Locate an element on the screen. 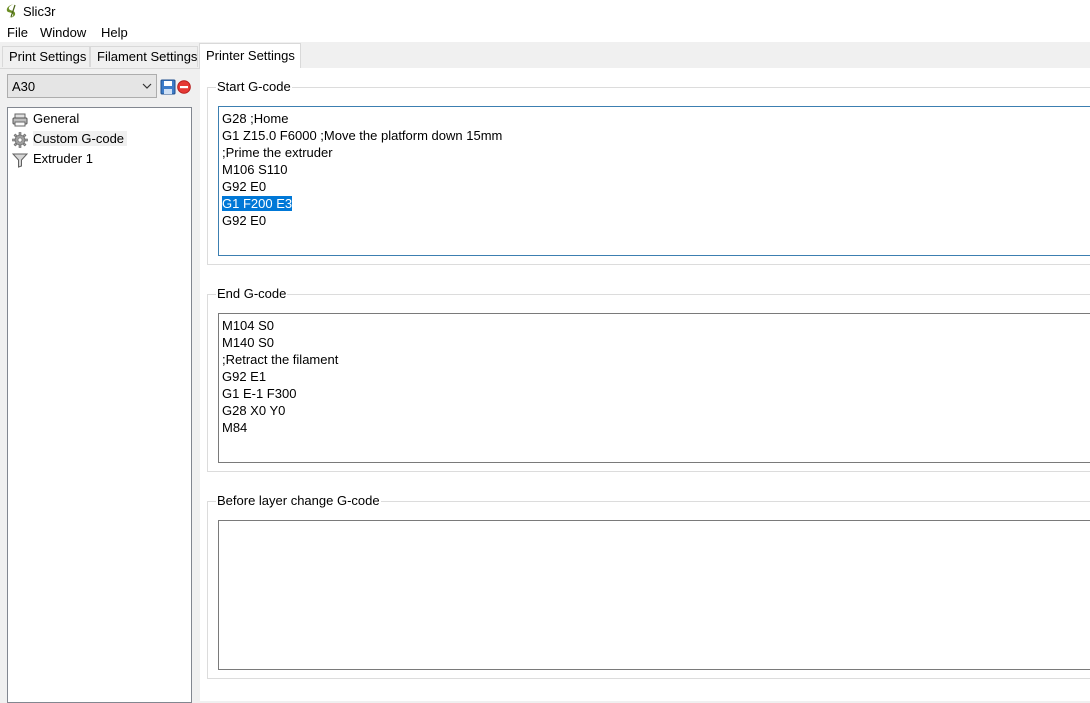 Image resolution: width=1090 pixels, height=703 pixels. settings-page-tree: General Custom G-code Extruder 1 is located at coordinates (99, 405).